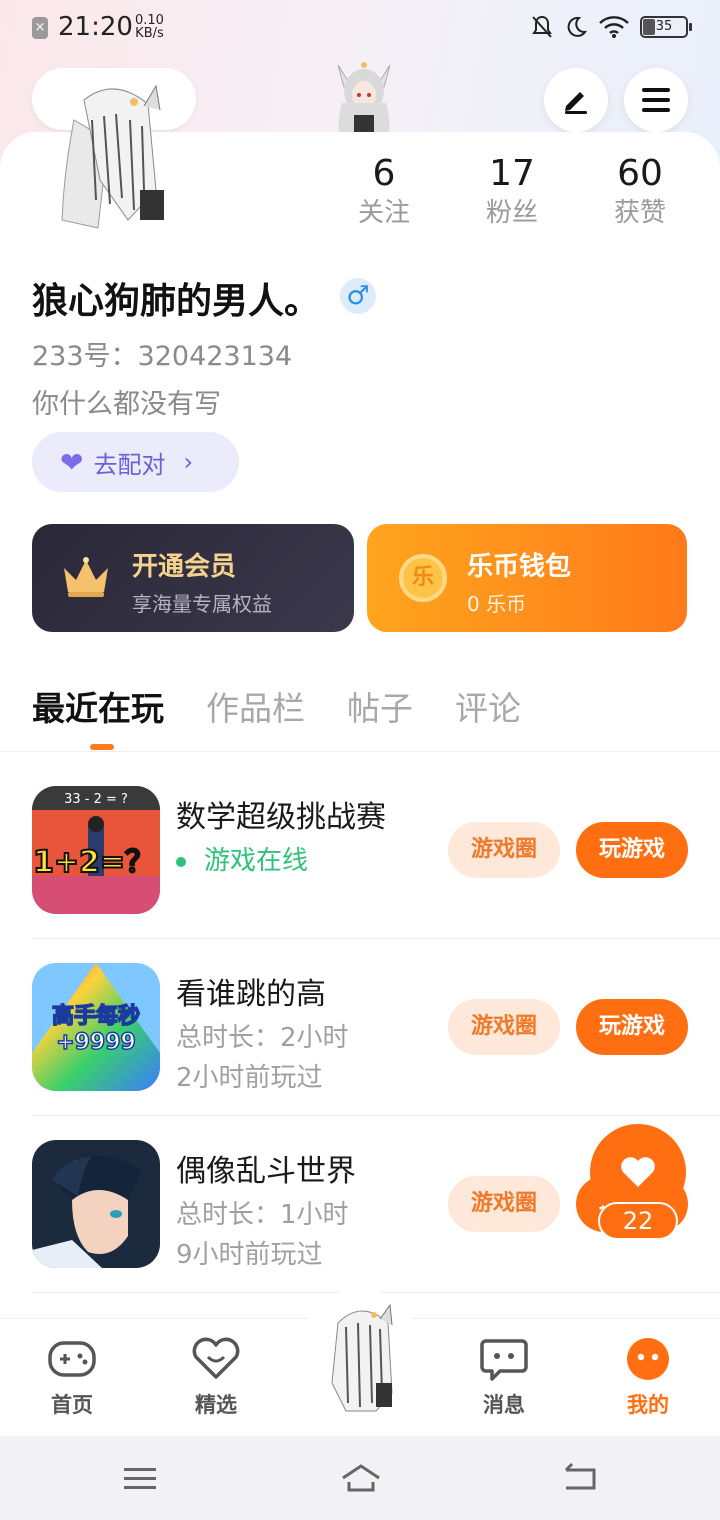 Image resolution: width=720 pixels, height=1520 pixels. I want to click on stat-likes: 60 获赞, so click(640, 191).